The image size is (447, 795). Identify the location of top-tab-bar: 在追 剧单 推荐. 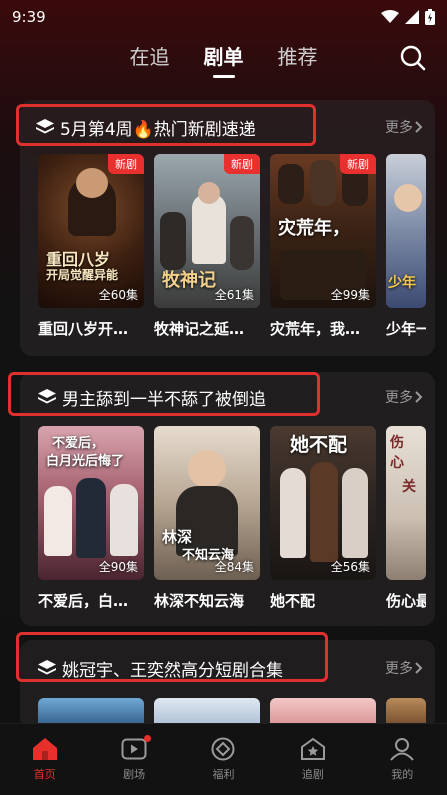
(223, 58).